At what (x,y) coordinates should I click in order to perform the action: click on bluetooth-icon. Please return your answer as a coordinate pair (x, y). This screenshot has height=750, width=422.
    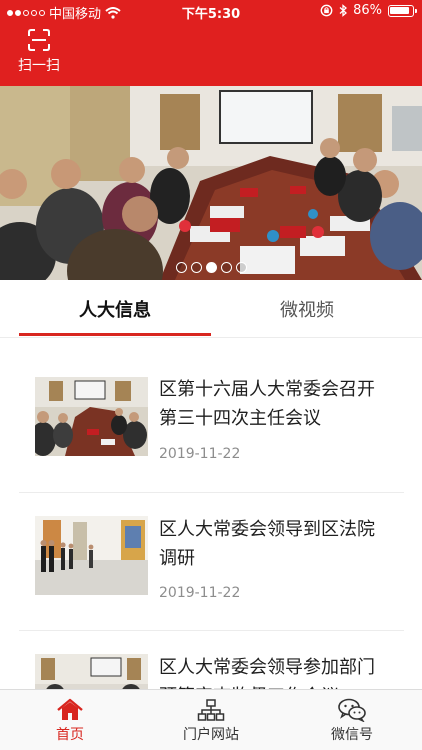
    Looking at the image, I should click on (343, 10).